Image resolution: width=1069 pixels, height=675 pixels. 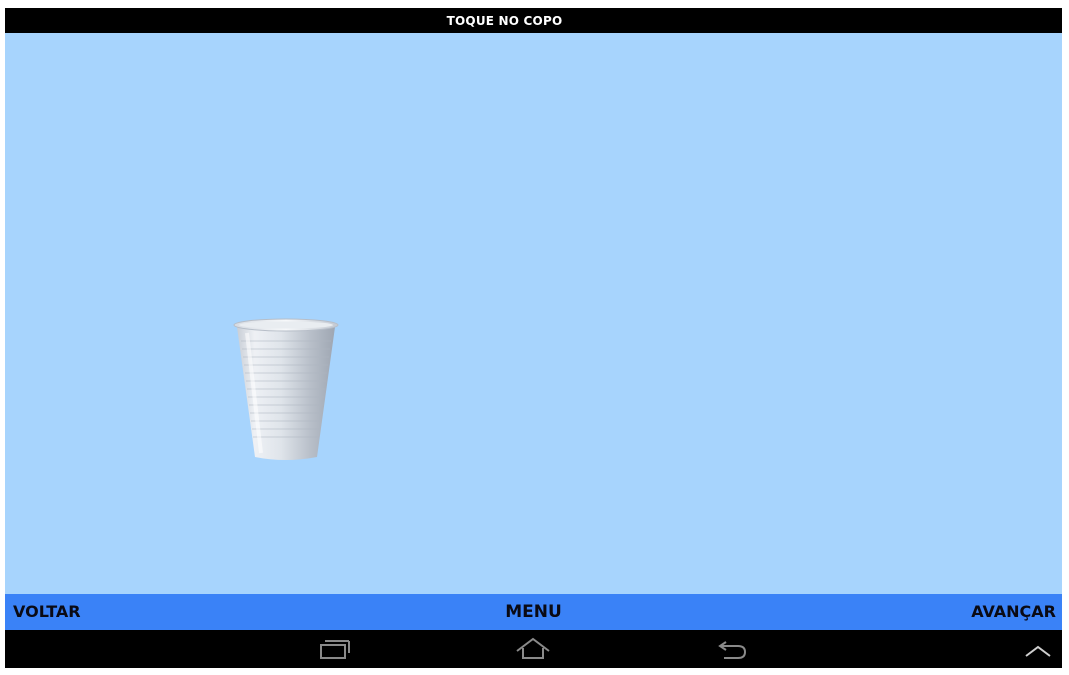 I want to click on recent-apps-icon, so click(x=335, y=649).